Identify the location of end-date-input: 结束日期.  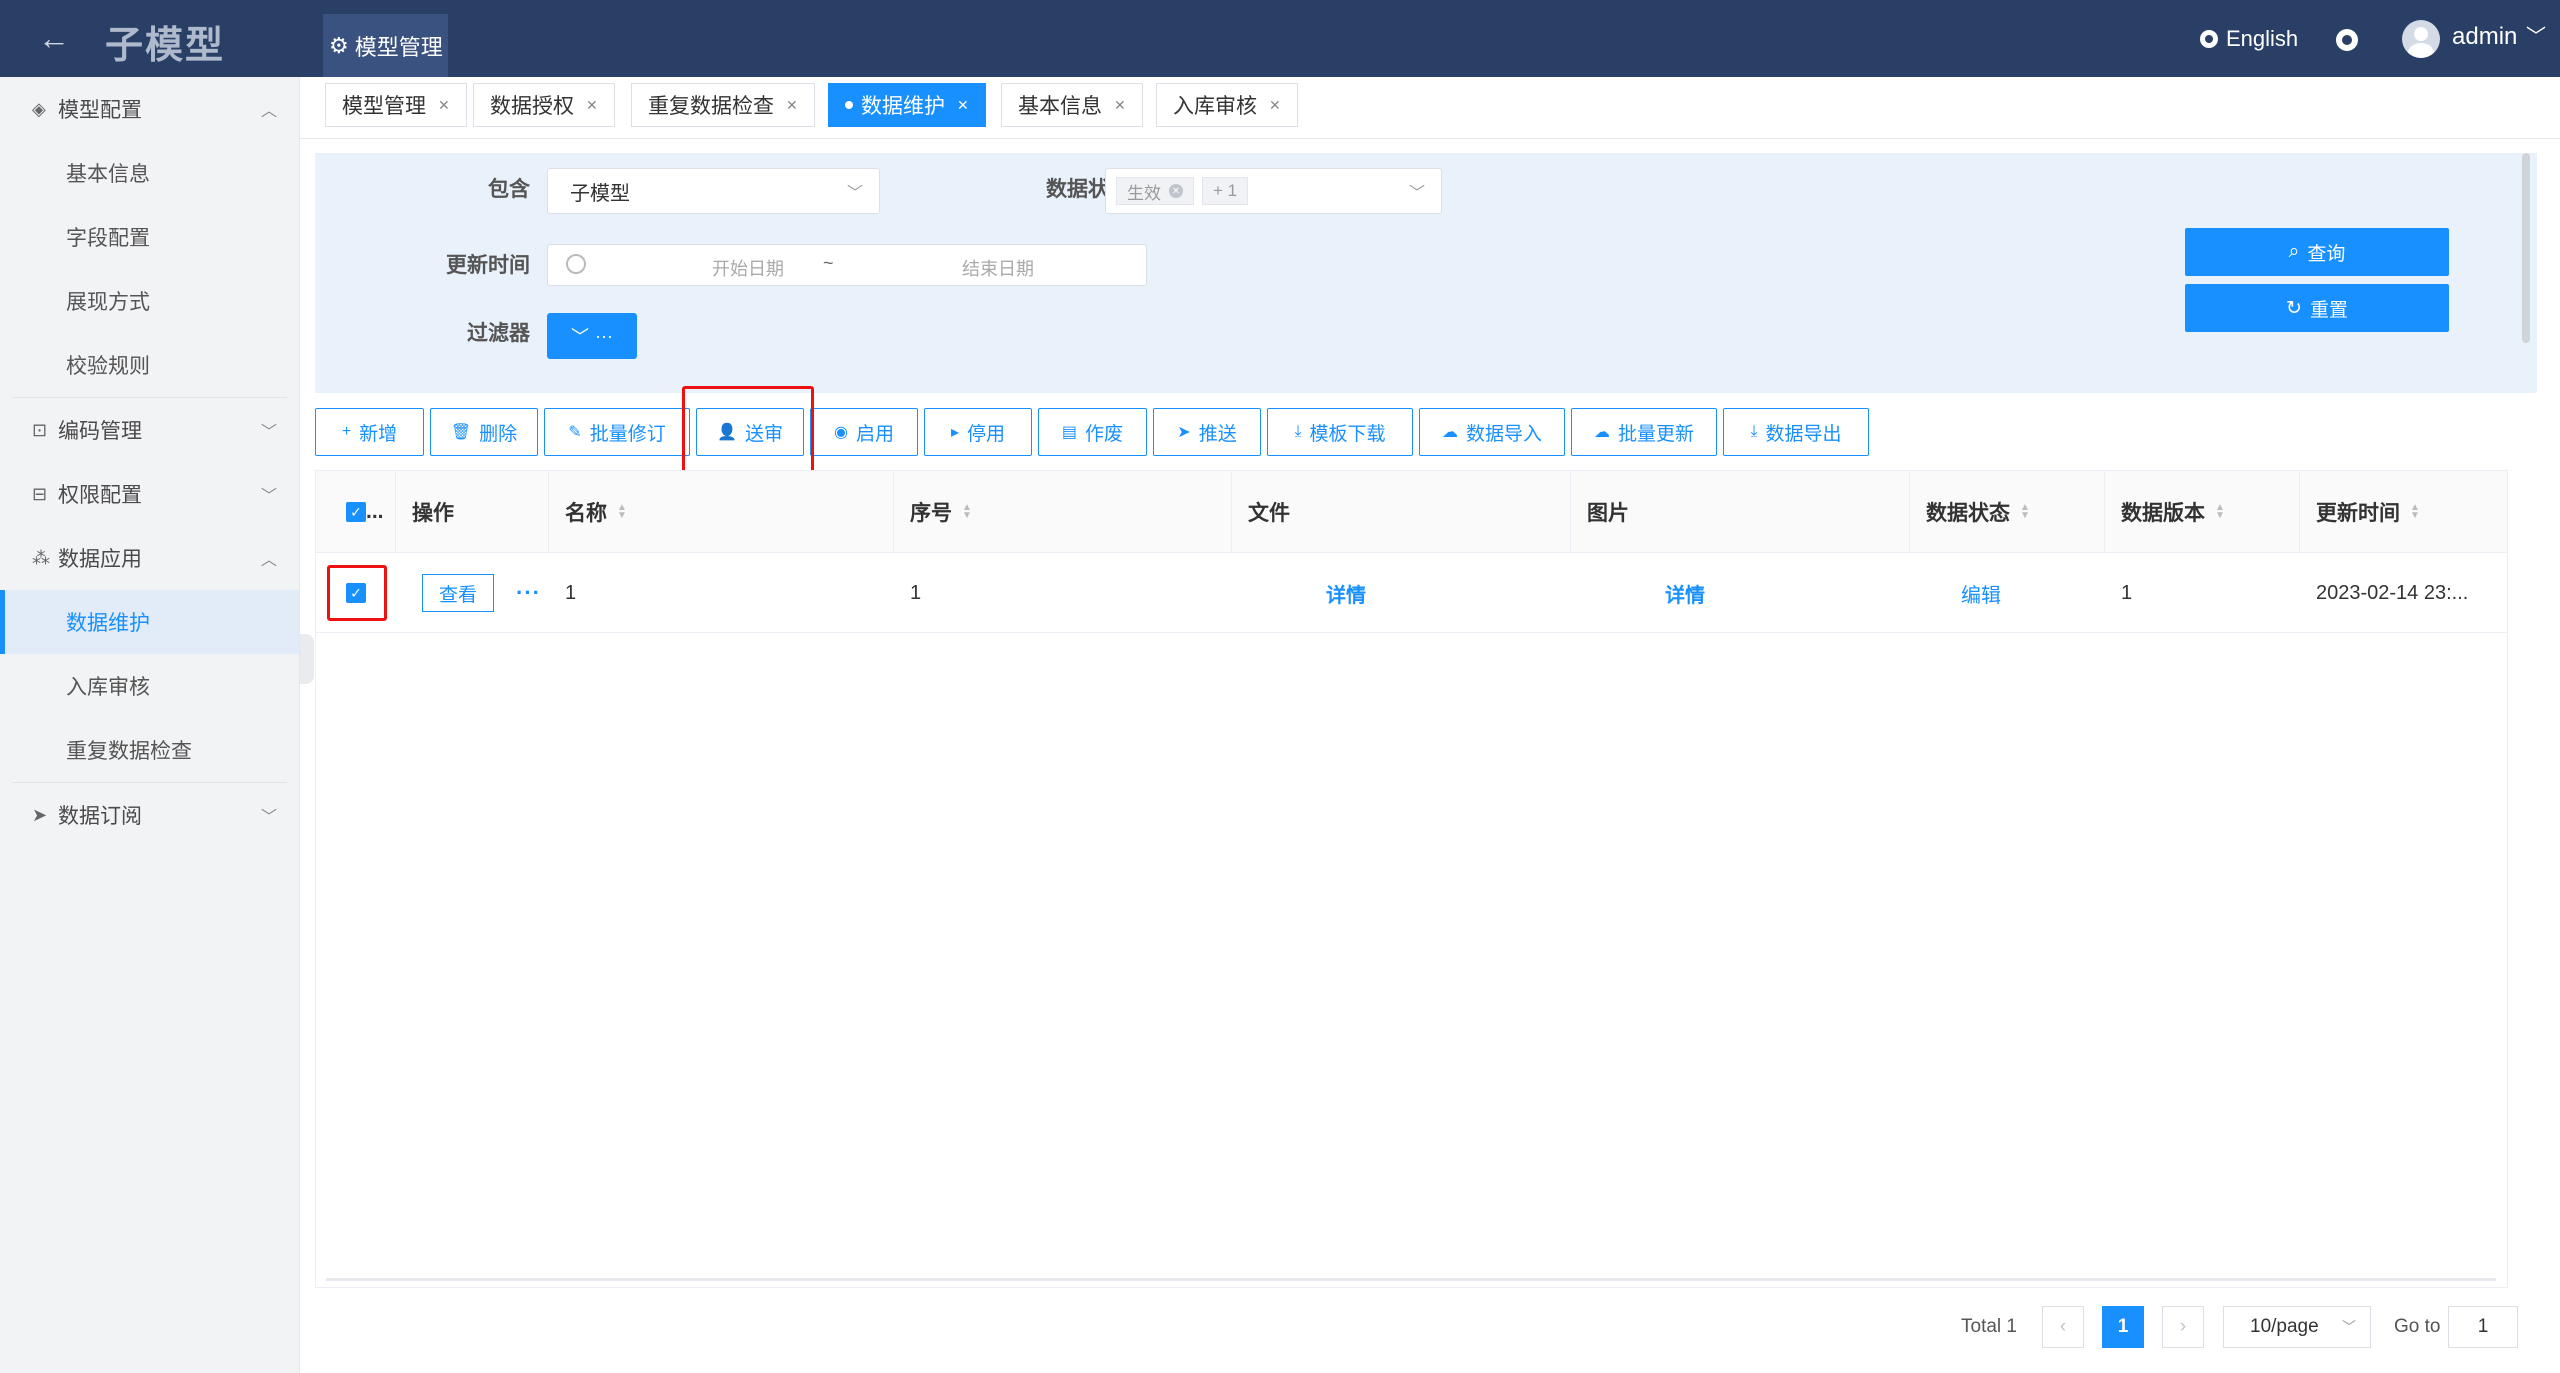
(998, 268).